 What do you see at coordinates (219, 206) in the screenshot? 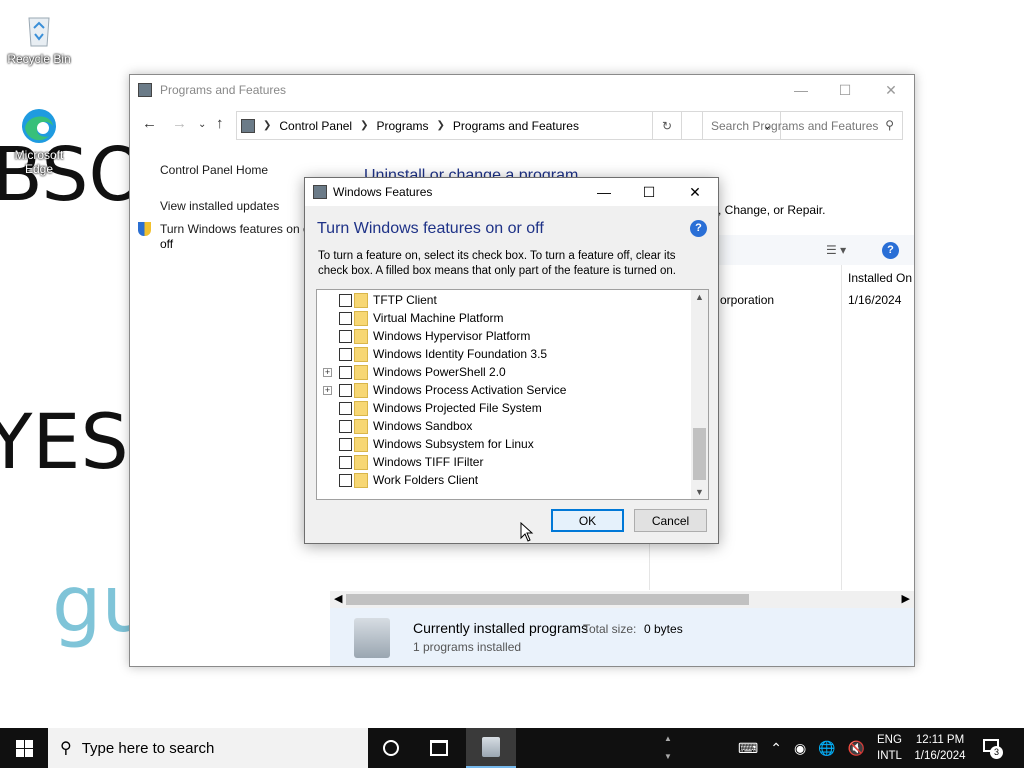
I see `sidebar-view-installed-updates: View installed updates` at bounding box center [219, 206].